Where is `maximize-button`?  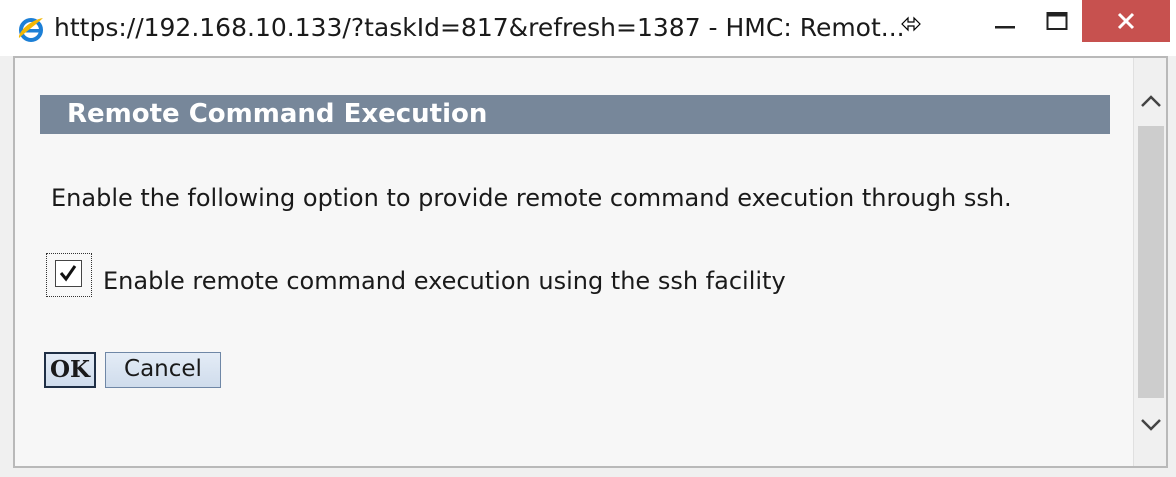
maximize-button is located at coordinates (1057, 21).